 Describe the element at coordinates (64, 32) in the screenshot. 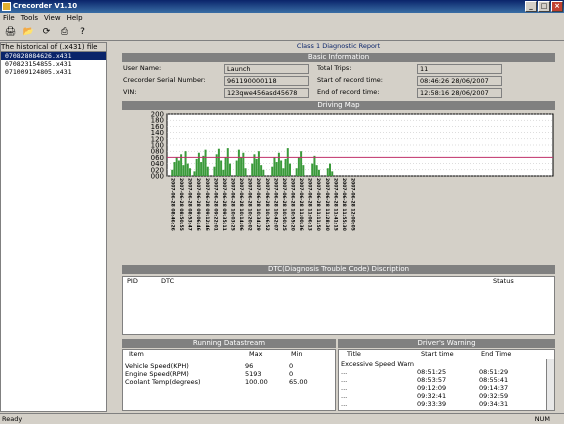

I see `printer-icon: ⎙` at that location.